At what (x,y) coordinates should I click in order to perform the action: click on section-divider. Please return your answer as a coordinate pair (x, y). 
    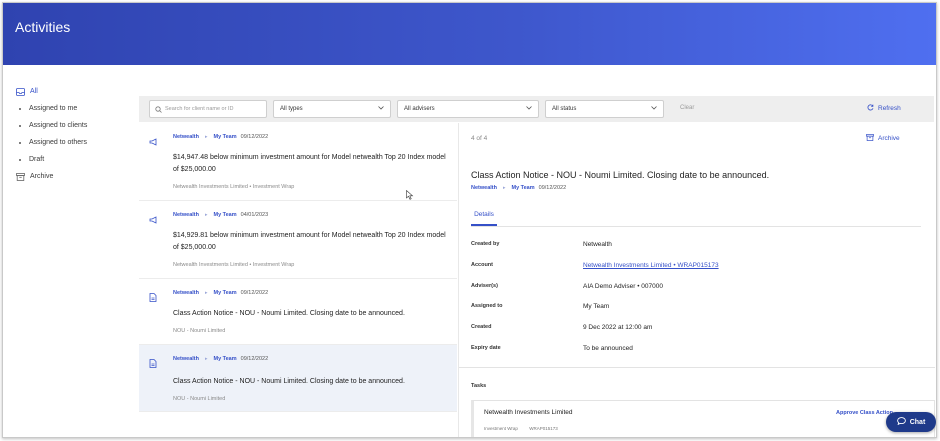
    Looking at the image, I should click on (697, 367).